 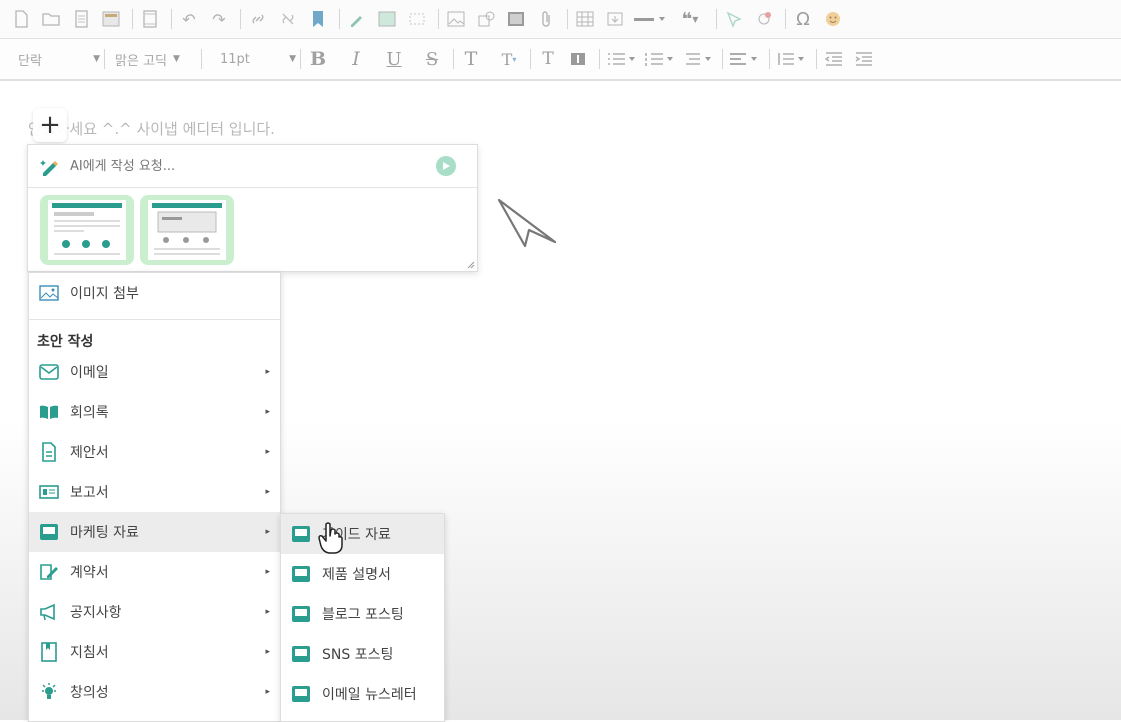 I want to click on font-family-select: 맑은 고딕 ▼, so click(x=156, y=59).